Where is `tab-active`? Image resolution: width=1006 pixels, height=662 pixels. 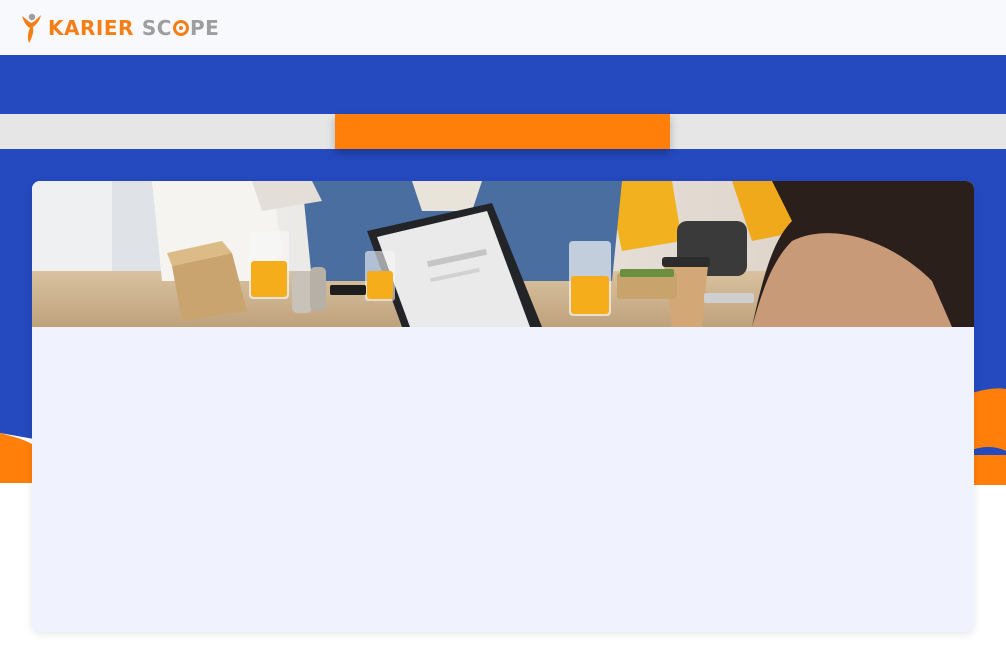 tab-active is located at coordinates (502, 131).